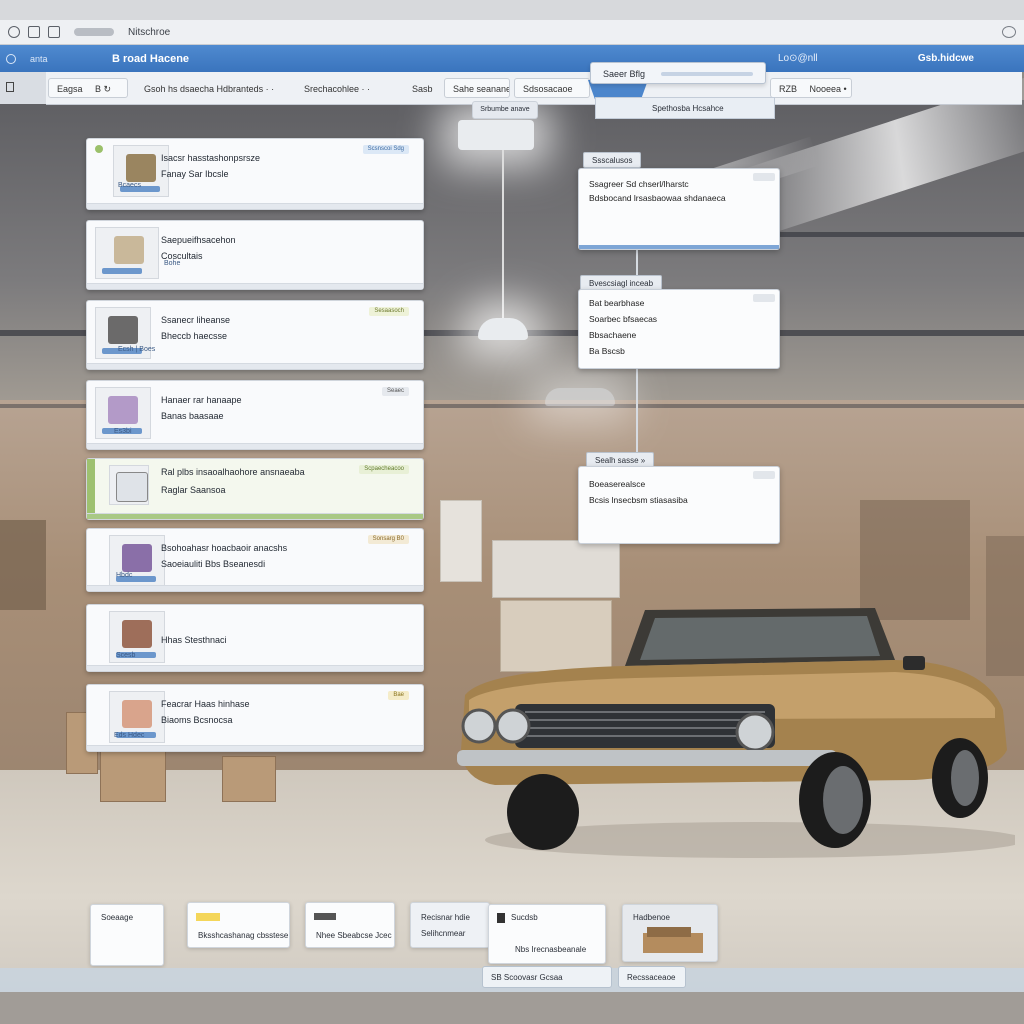  What do you see at coordinates (652, 977) in the screenshot?
I see `dock-action-button: Recssaceaoe` at bounding box center [652, 977].